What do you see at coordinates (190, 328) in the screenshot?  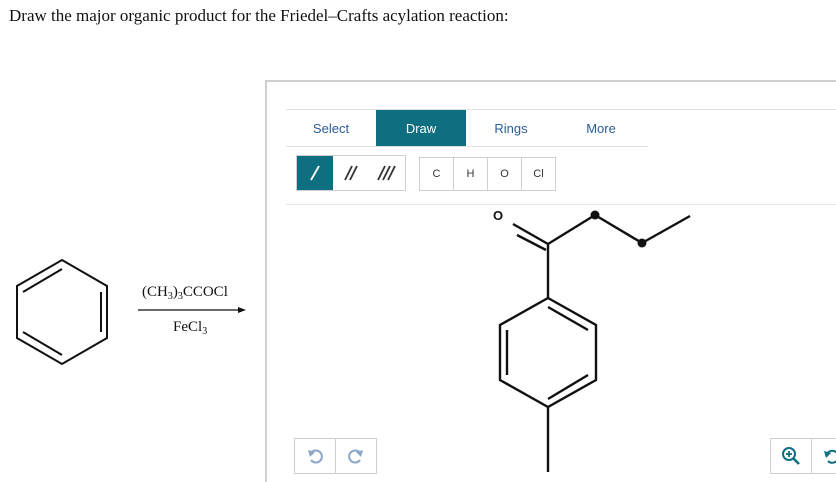 I see `catalyst-reagent: FeCl3` at bounding box center [190, 328].